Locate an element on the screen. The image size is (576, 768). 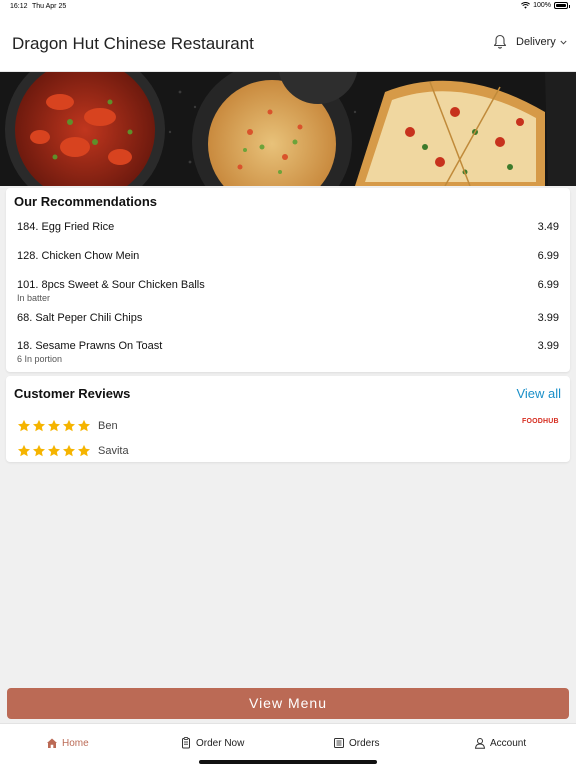
menu-item-name: 184. Egg Fried Rice is located at coordinates (66, 227).